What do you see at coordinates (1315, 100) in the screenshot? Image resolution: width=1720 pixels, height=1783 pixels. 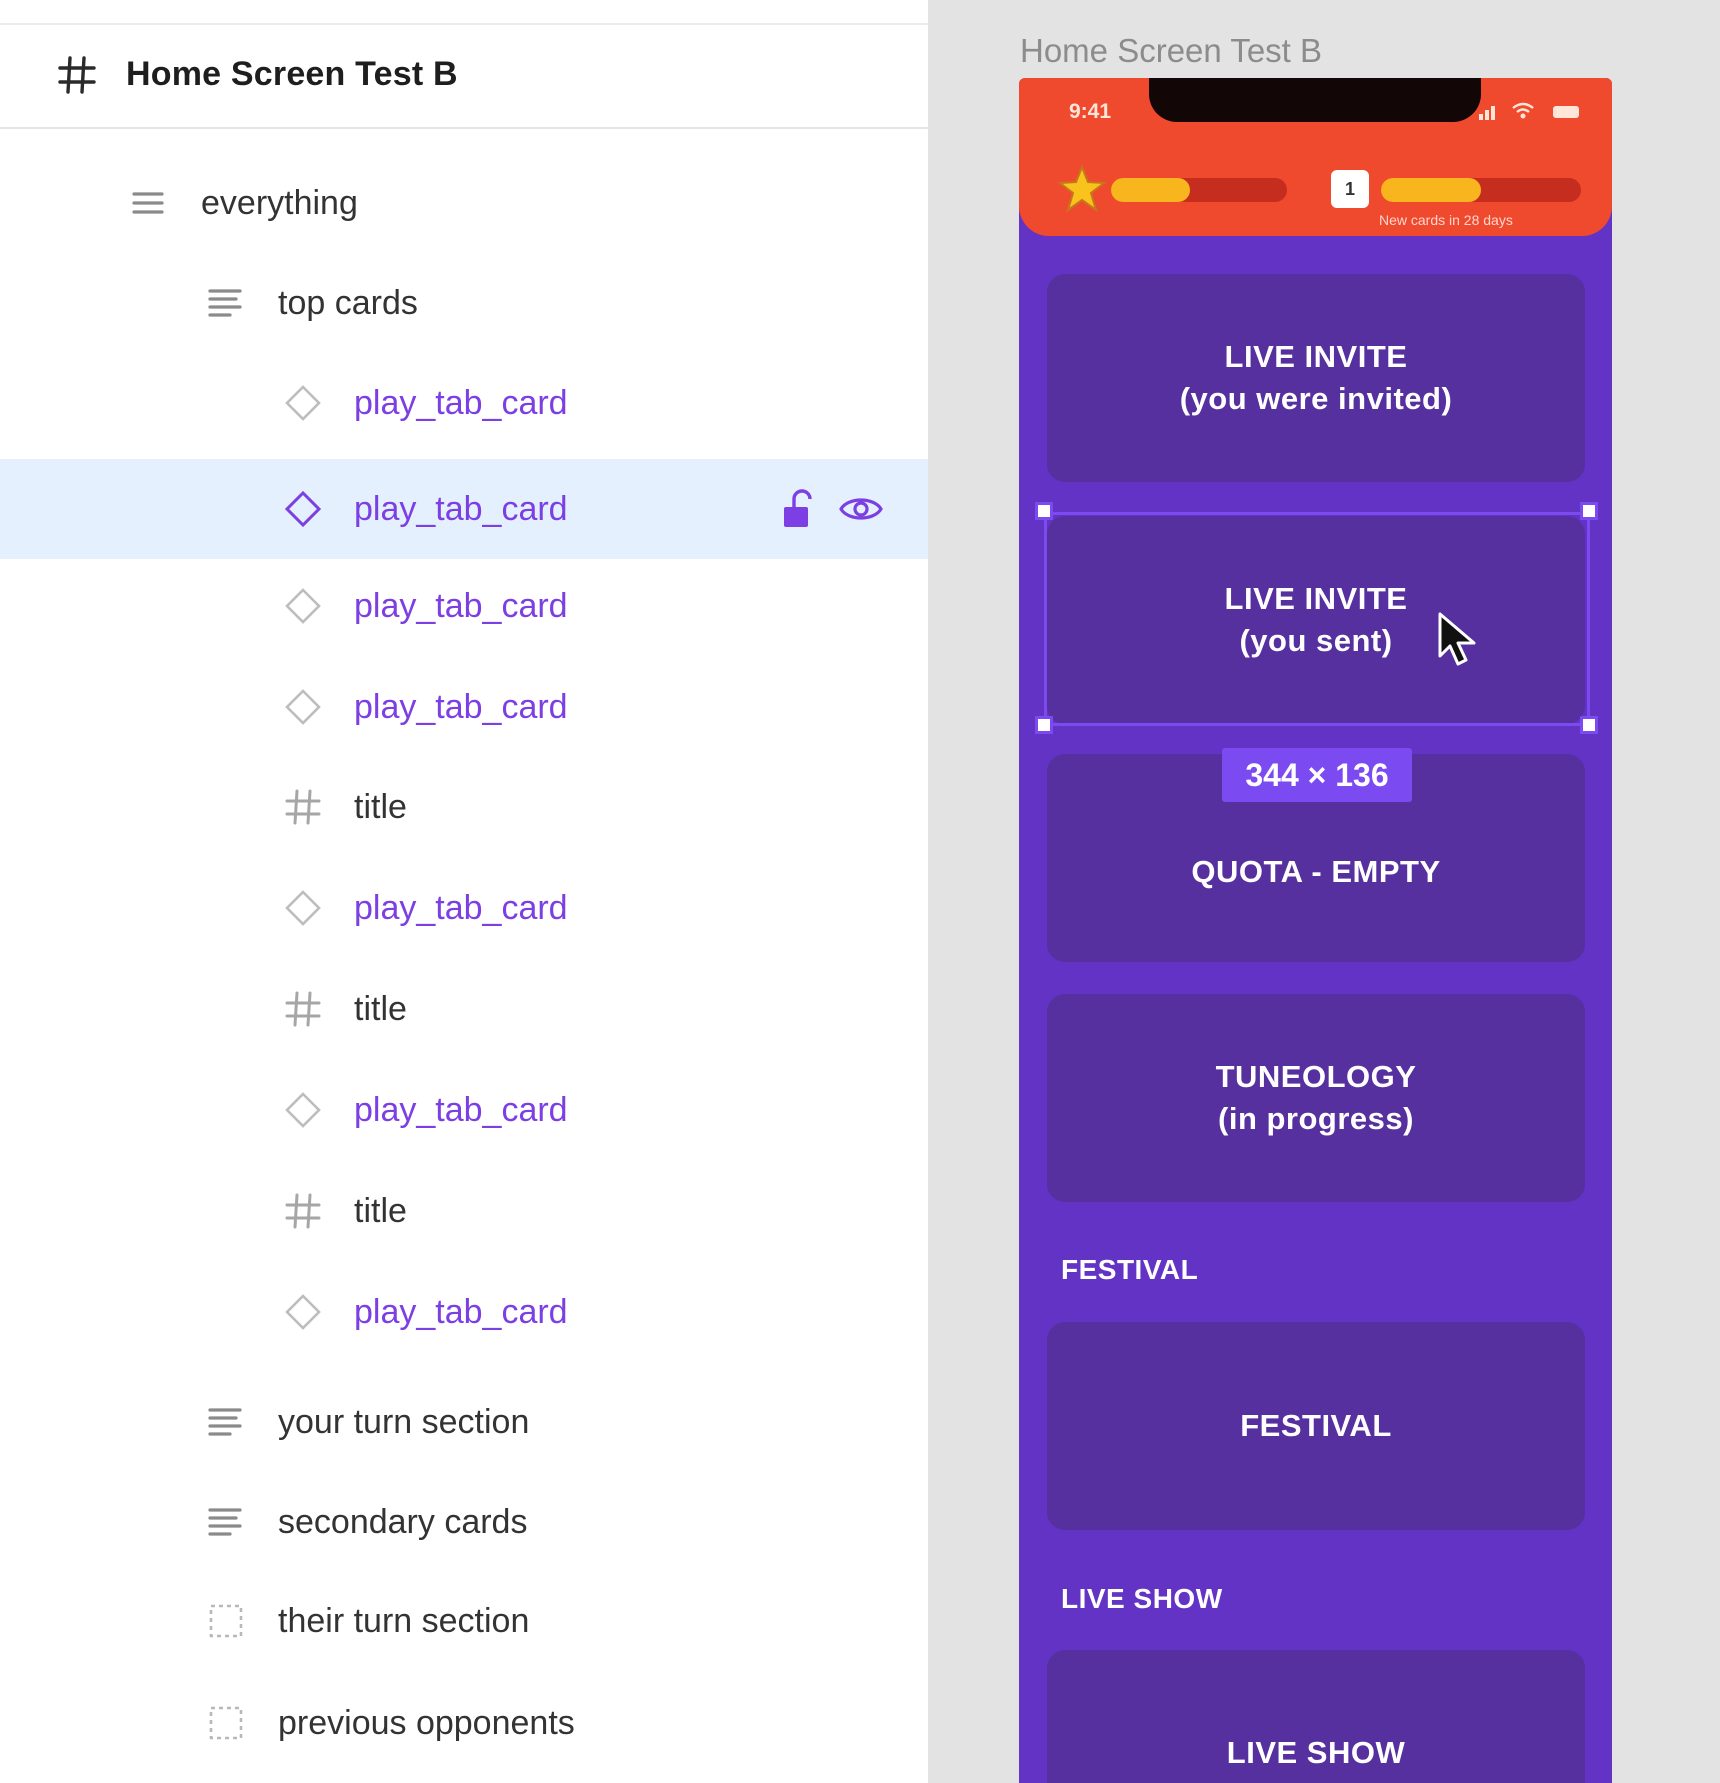 I see `phone-notch` at bounding box center [1315, 100].